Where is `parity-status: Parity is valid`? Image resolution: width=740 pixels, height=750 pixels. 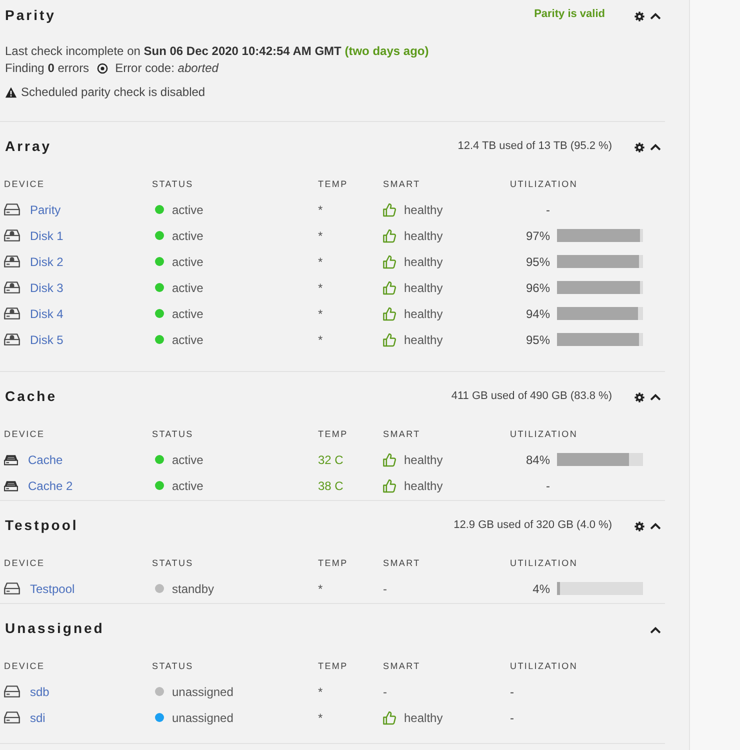
parity-status: Parity is valid is located at coordinates (569, 14).